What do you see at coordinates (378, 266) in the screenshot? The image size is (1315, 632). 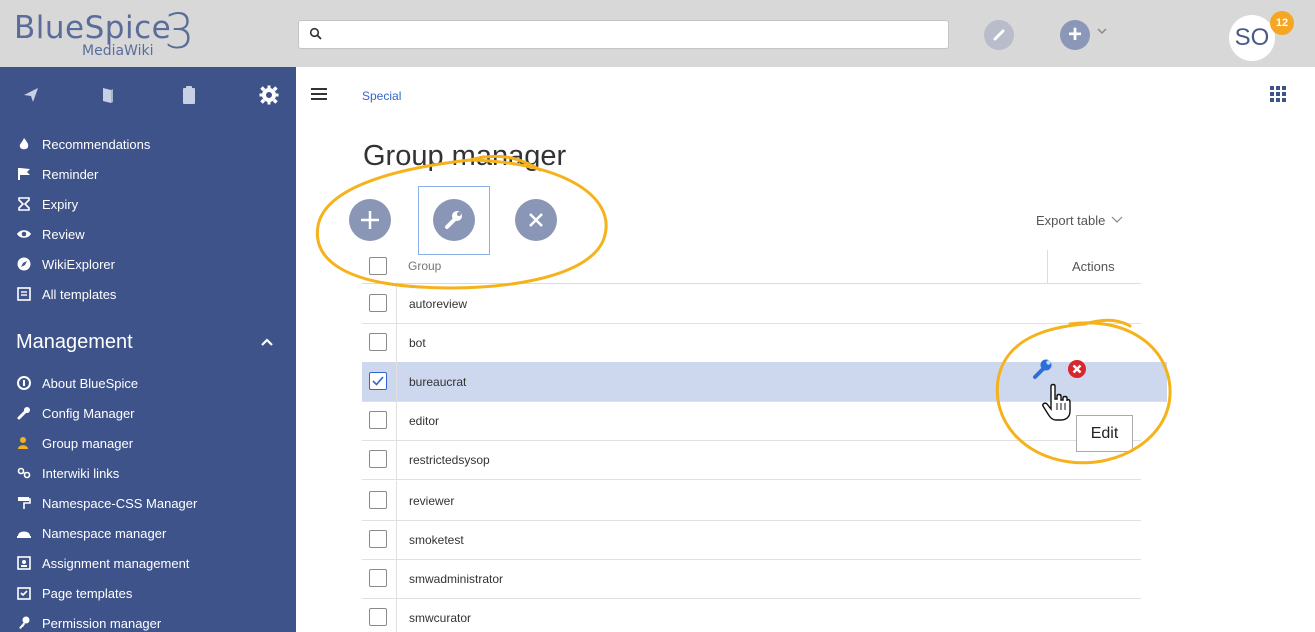 I see `select-all-checkbox` at bounding box center [378, 266].